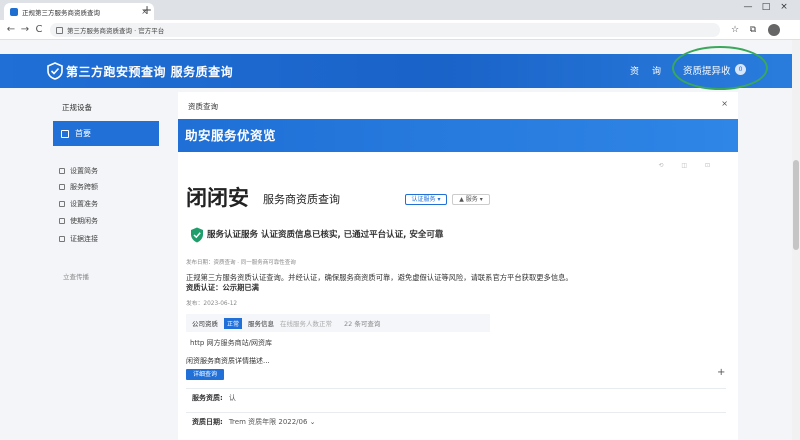  Describe the element at coordinates (205, 374) in the screenshot. I see `detail-query-button: 详细查询` at that location.